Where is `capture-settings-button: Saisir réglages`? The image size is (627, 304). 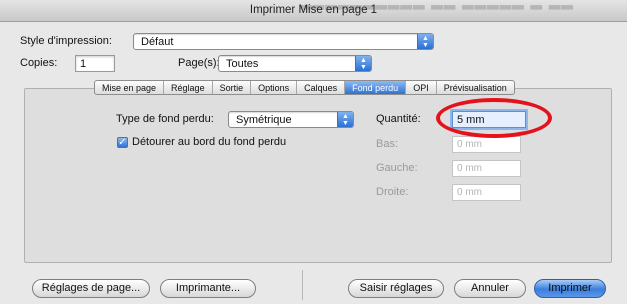
capture-settings-button: Saisir réglages is located at coordinates (396, 288).